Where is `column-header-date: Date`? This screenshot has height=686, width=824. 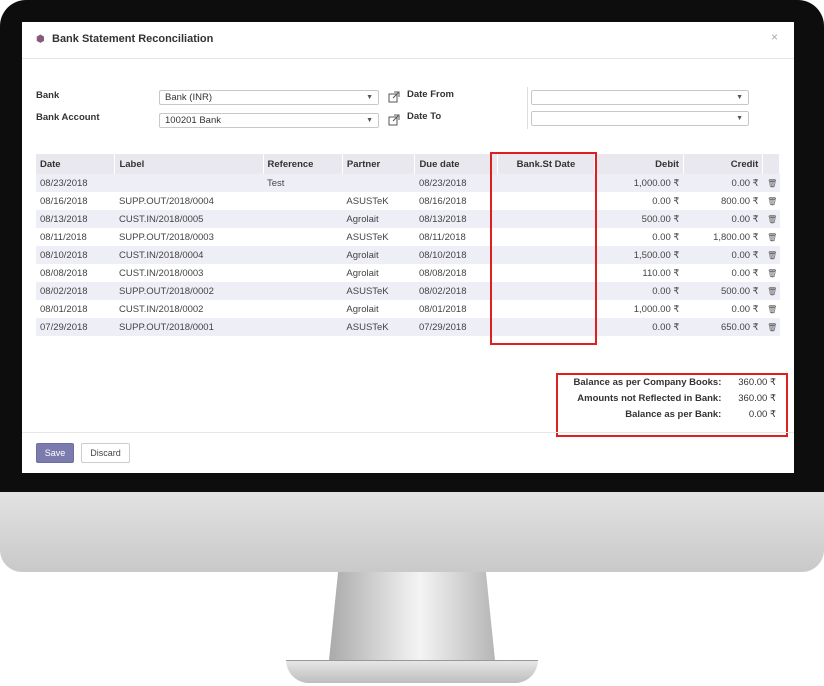 column-header-date: Date is located at coordinates (76, 164).